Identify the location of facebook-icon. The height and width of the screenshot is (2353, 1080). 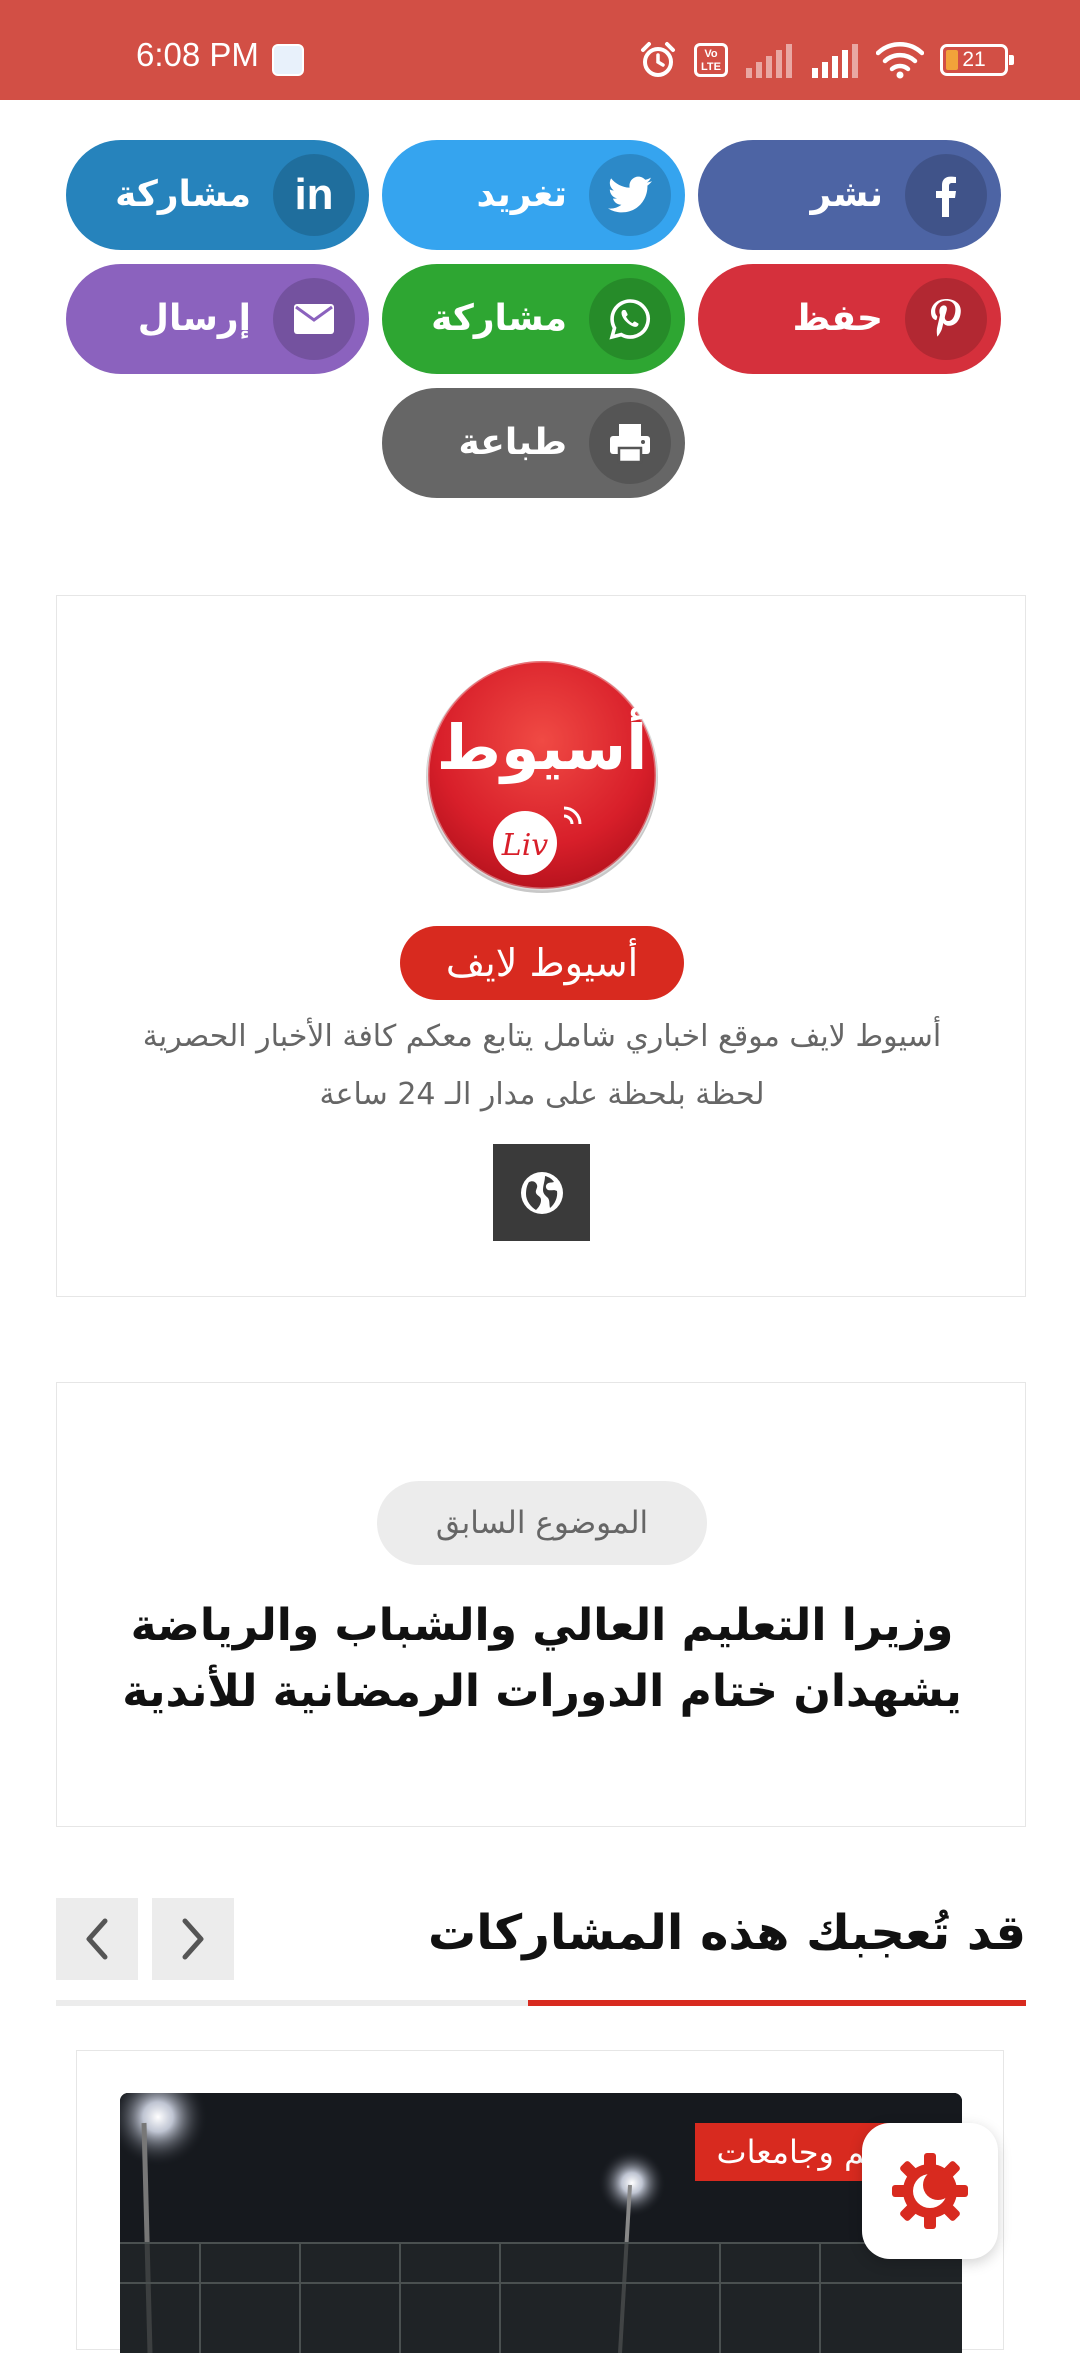
(946, 195).